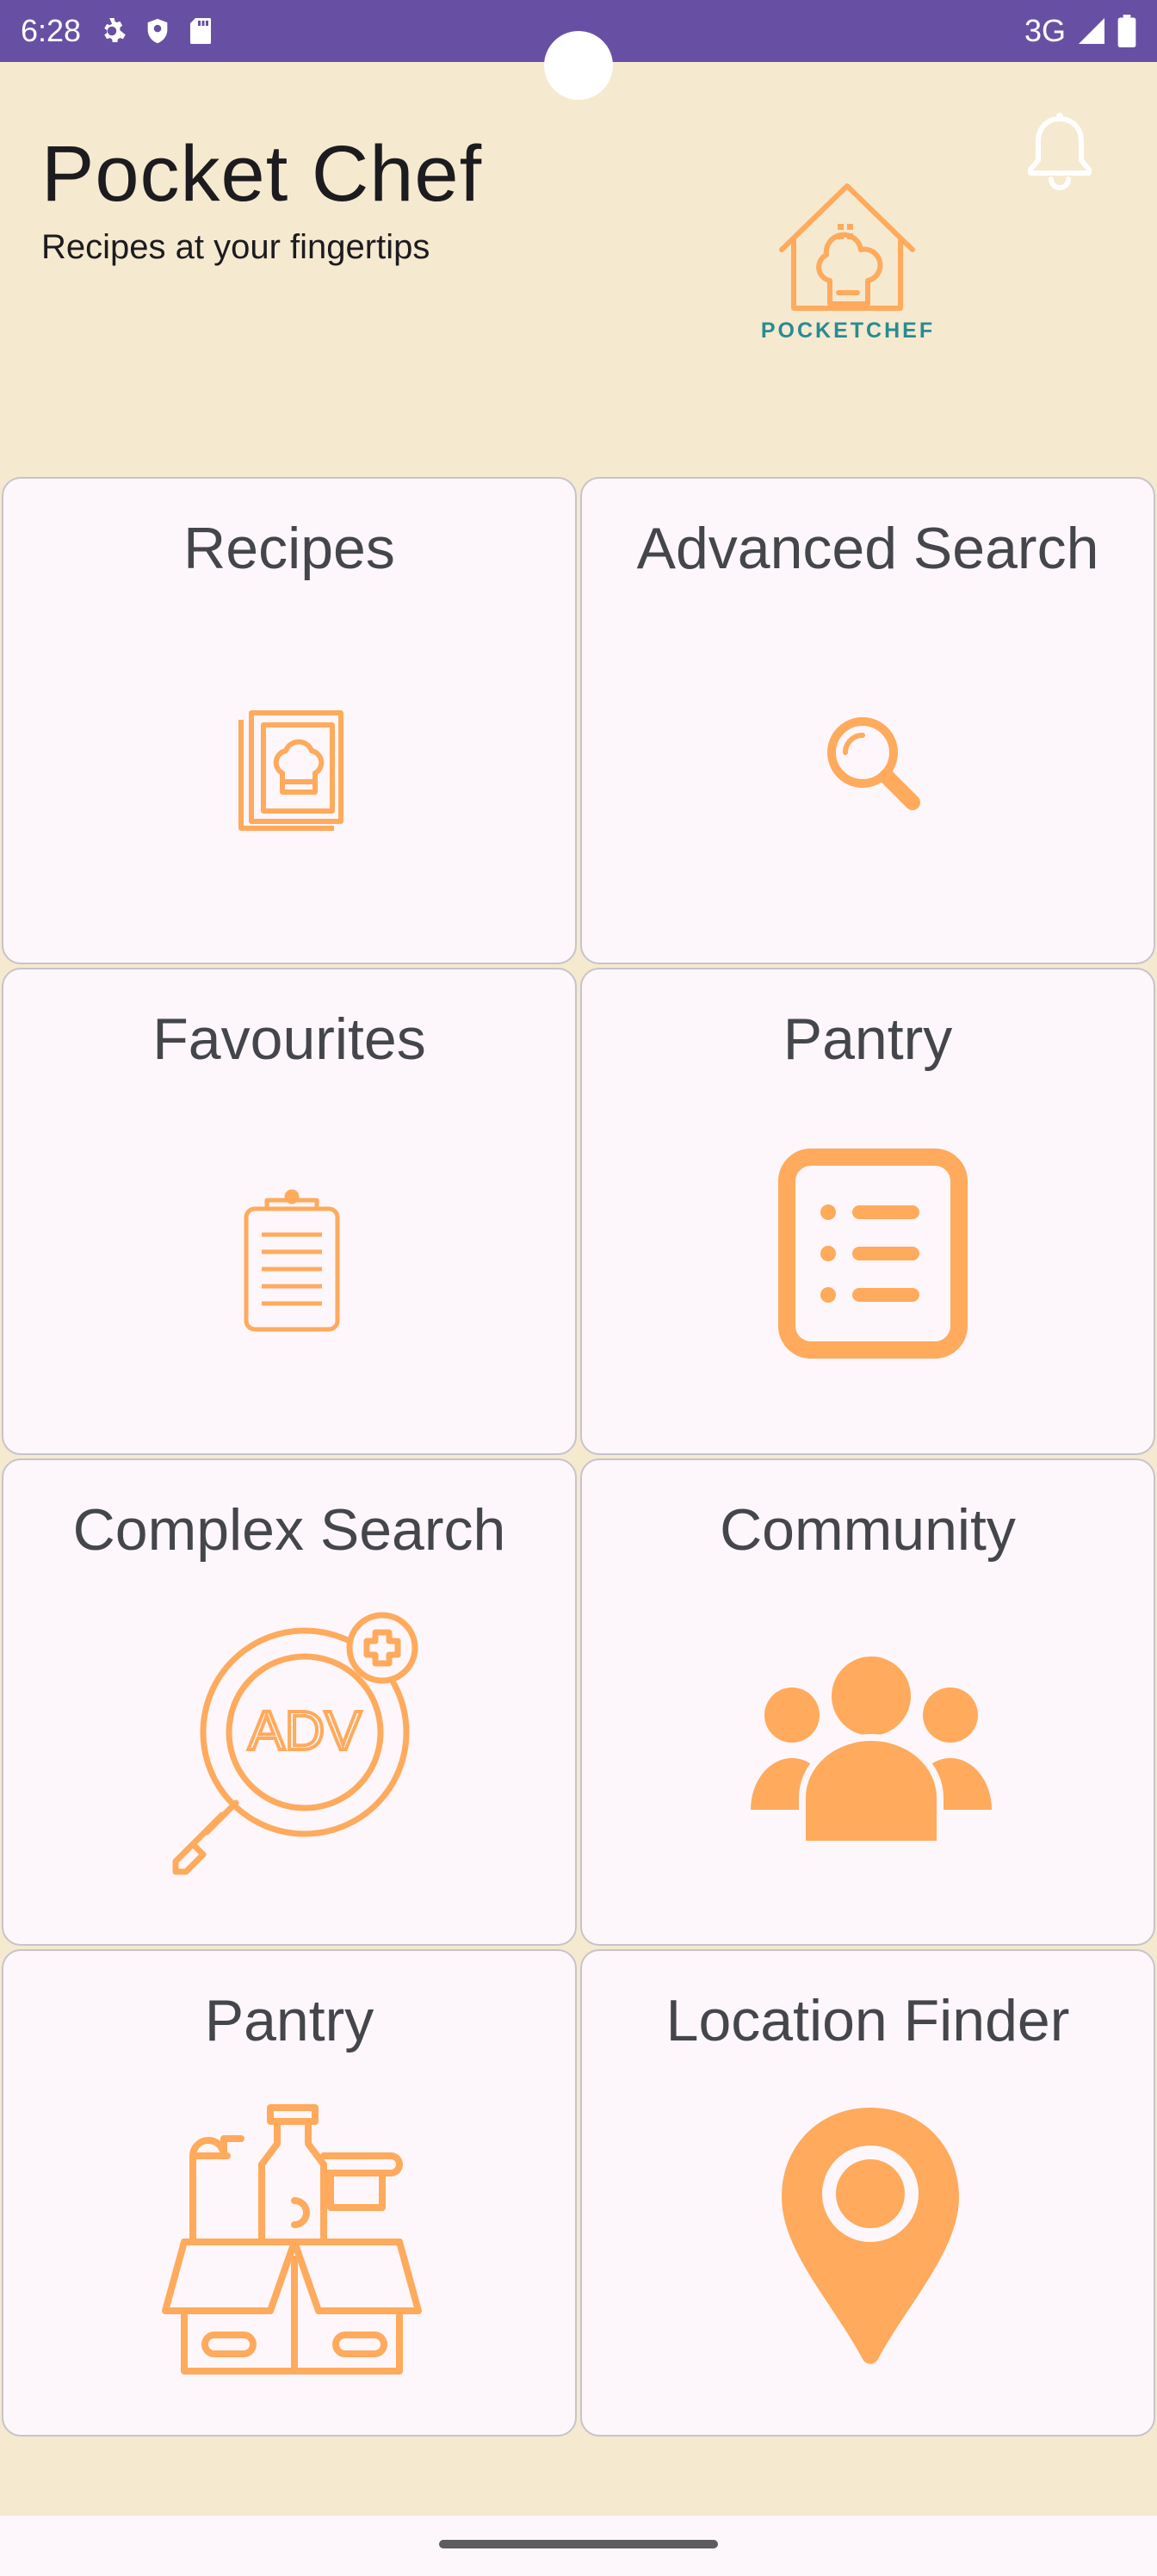 The width and height of the screenshot is (1157, 2576). What do you see at coordinates (201, 31) in the screenshot?
I see `sd-card-icon` at bounding box center [201, 31].